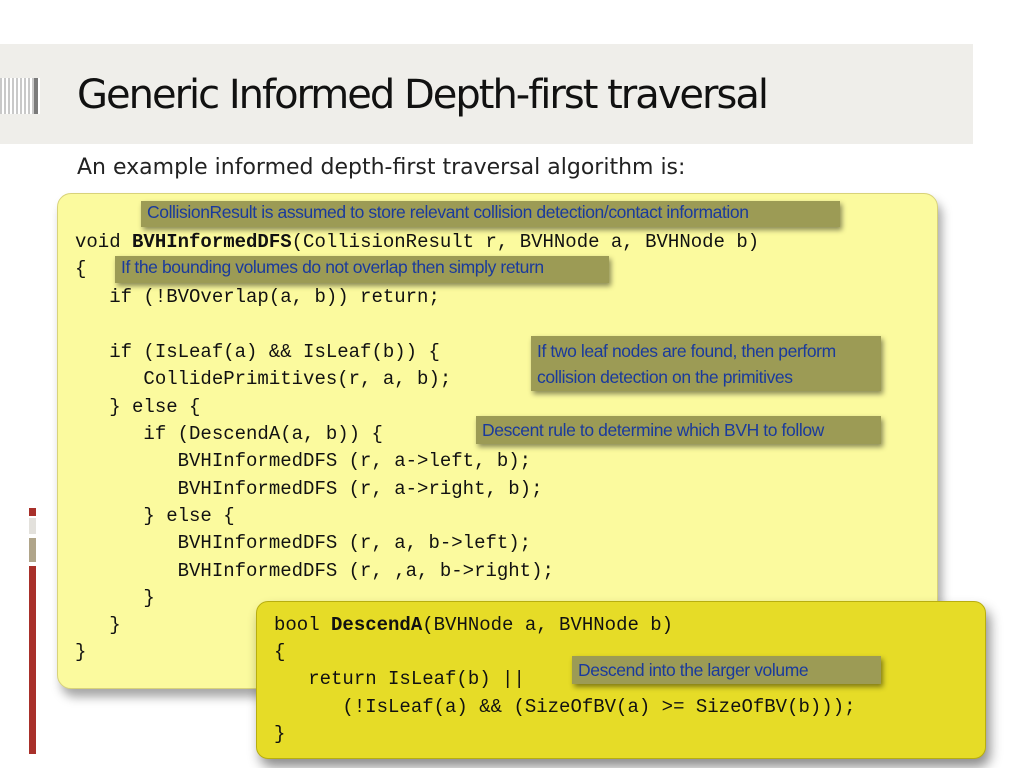 The image size is (1024, 768). Describe the element at coordinates (212, 242) in the screenshot. I see `function-name: BVHInformedDFS` at that location.